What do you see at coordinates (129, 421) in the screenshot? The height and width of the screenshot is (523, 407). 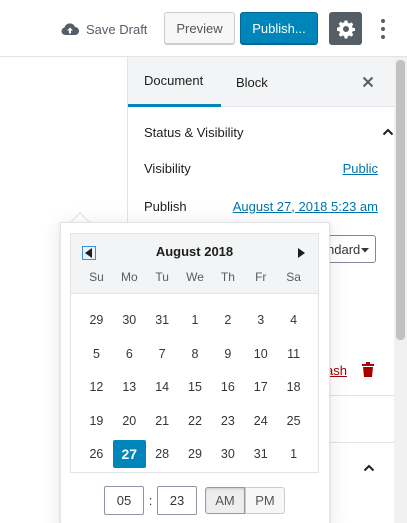 I see `calendar-day: 20` at bounding box center [129, 421].